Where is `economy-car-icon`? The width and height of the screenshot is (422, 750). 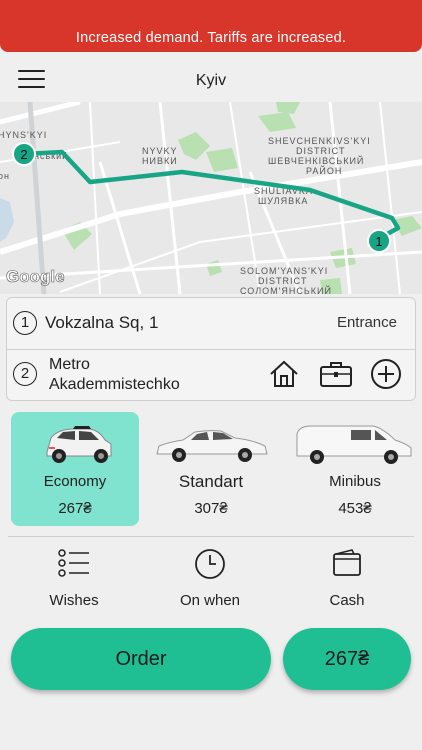 economy-car-icon is located at coordinates (75, 444).